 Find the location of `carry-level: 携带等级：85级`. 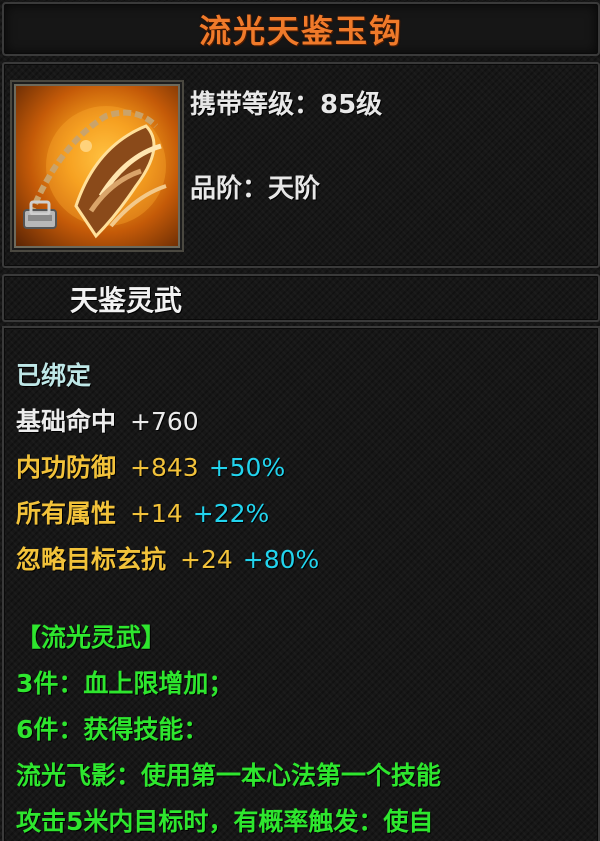

carry-level: 携带等级：85级 is located at coordinates (286, 105).